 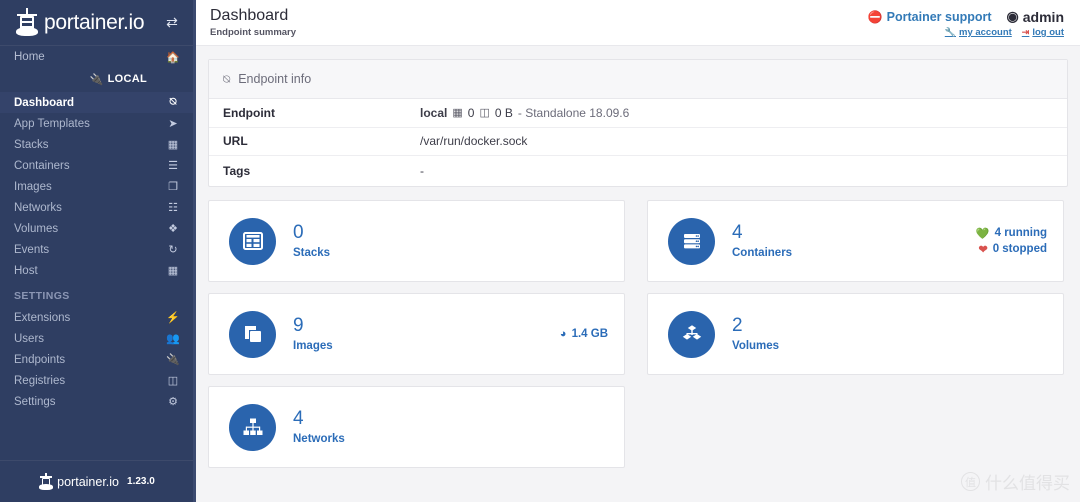 I want to click on dashboard-icon: ⍉, so click(x=227, y=78).